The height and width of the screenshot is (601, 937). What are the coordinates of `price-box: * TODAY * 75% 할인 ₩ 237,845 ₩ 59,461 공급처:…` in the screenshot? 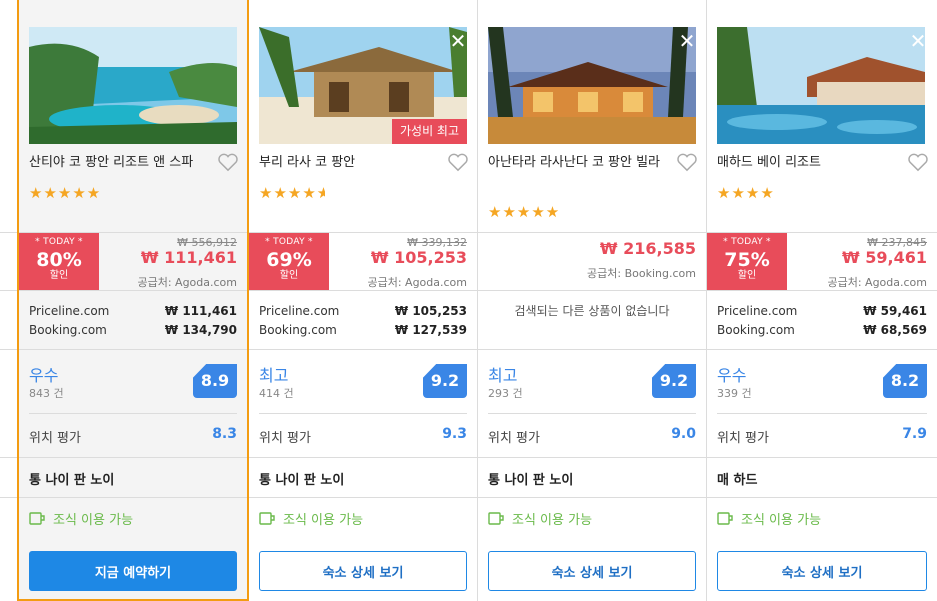 It's located at (822, 261).